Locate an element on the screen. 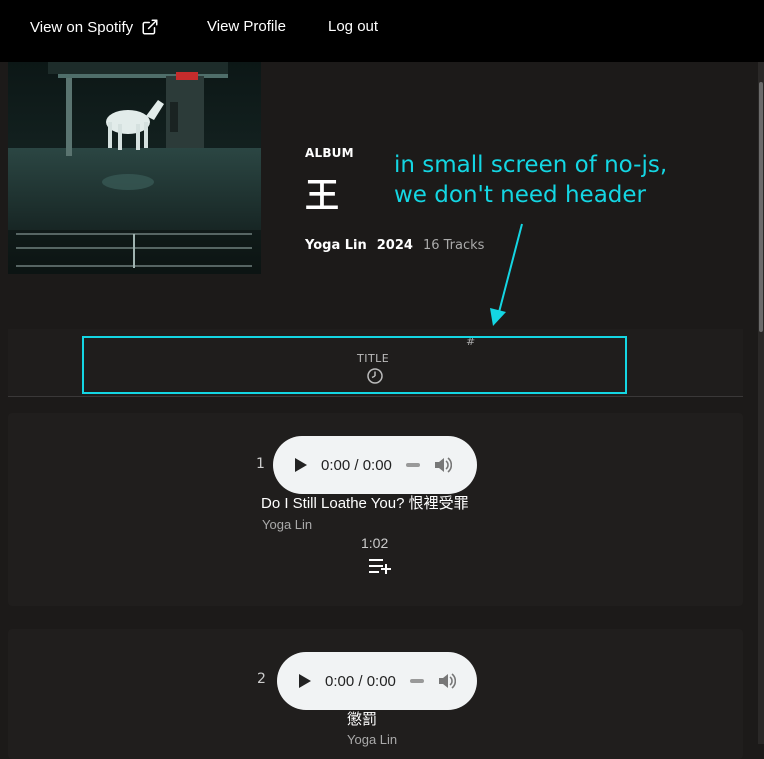 Image resolution: width=764 pixels, height=759 pixels. album-title: 王 is located at coordinates (322, 196).